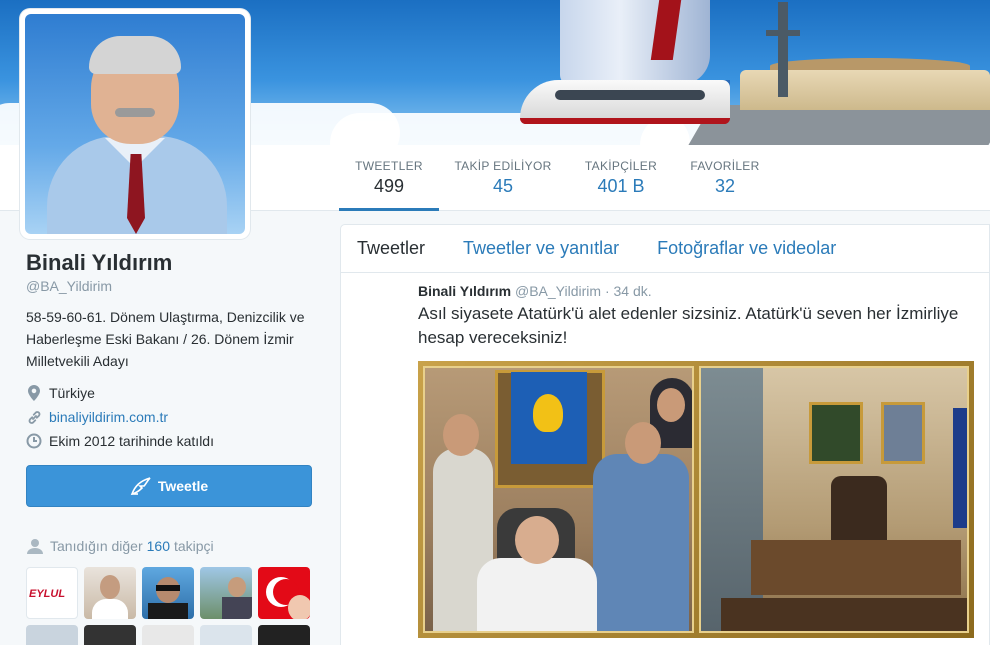  What do you see at coordinates (171, 286) in the screenshot?
I see `profile-handle: @BA_Yildirim` at bounding box center [171, 286].